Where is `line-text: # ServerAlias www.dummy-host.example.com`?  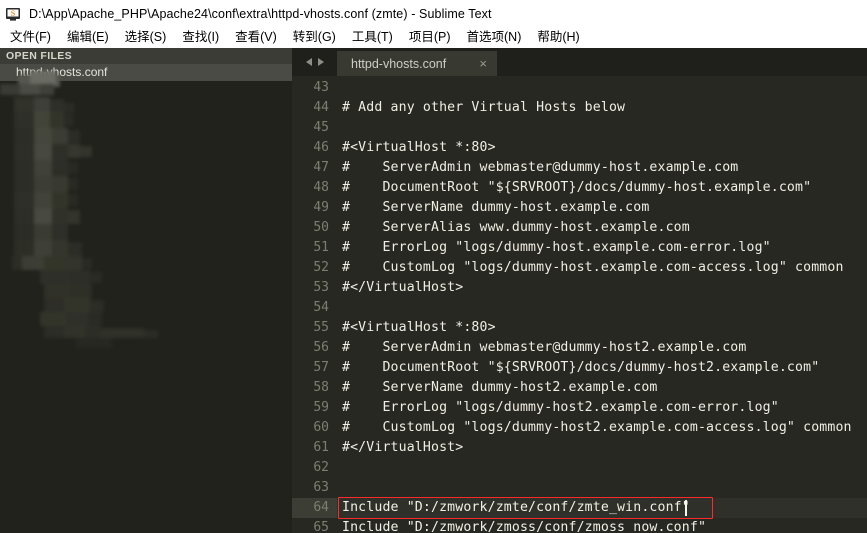 line-text: # ServerAlias www.dummy-host.example.com is located at coordinates (516, 227).